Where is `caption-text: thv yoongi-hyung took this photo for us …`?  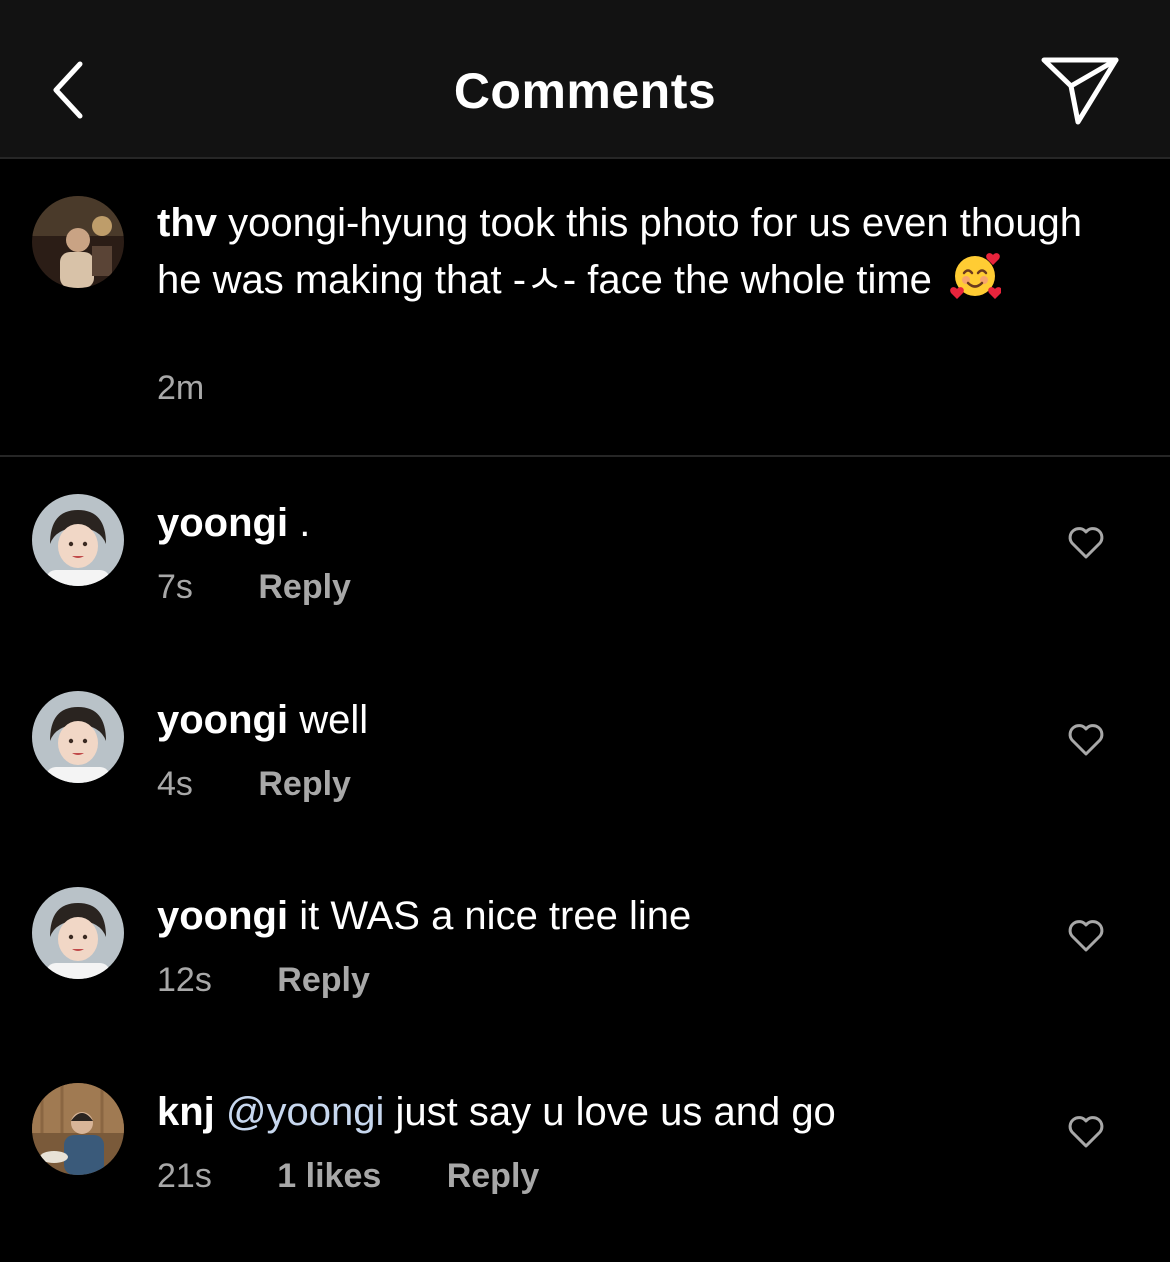
caption-text: thv yoongi-hyung took this photo for us … is located at coordinates (637, 251).